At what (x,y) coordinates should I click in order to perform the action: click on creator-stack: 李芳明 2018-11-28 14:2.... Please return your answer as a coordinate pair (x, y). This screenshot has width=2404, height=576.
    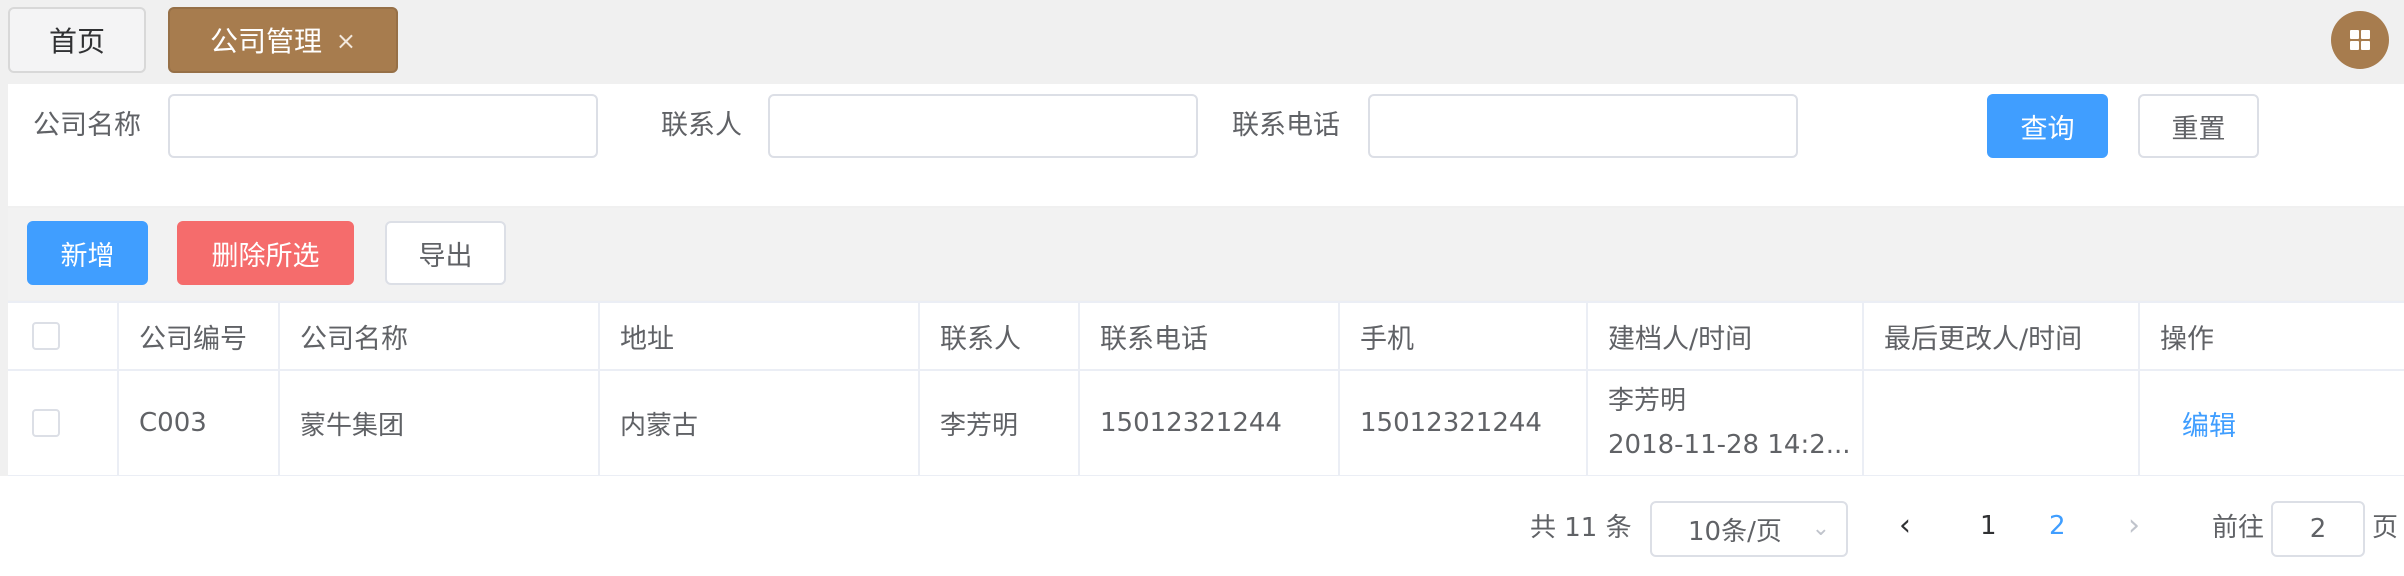
    Looking at the image, I should click on (1729, 423).